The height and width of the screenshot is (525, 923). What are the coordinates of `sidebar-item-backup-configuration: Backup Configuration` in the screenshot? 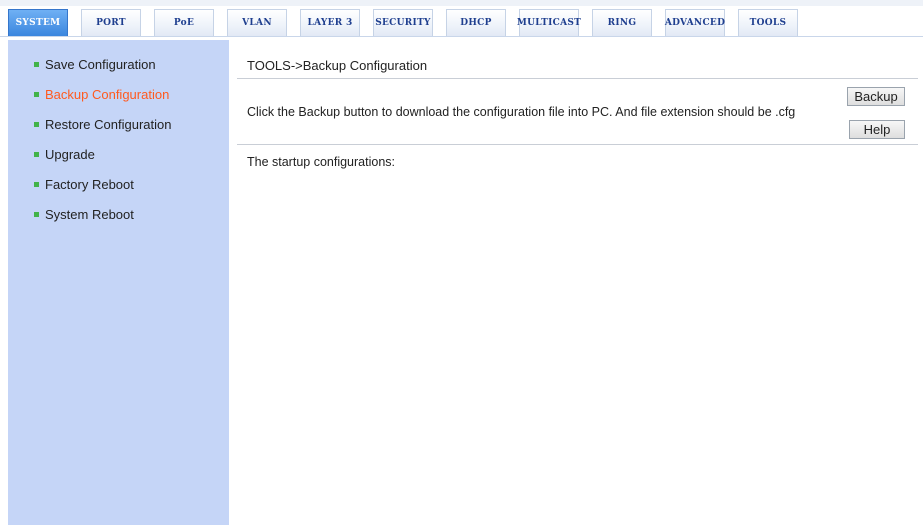 It's located at (101, 94).